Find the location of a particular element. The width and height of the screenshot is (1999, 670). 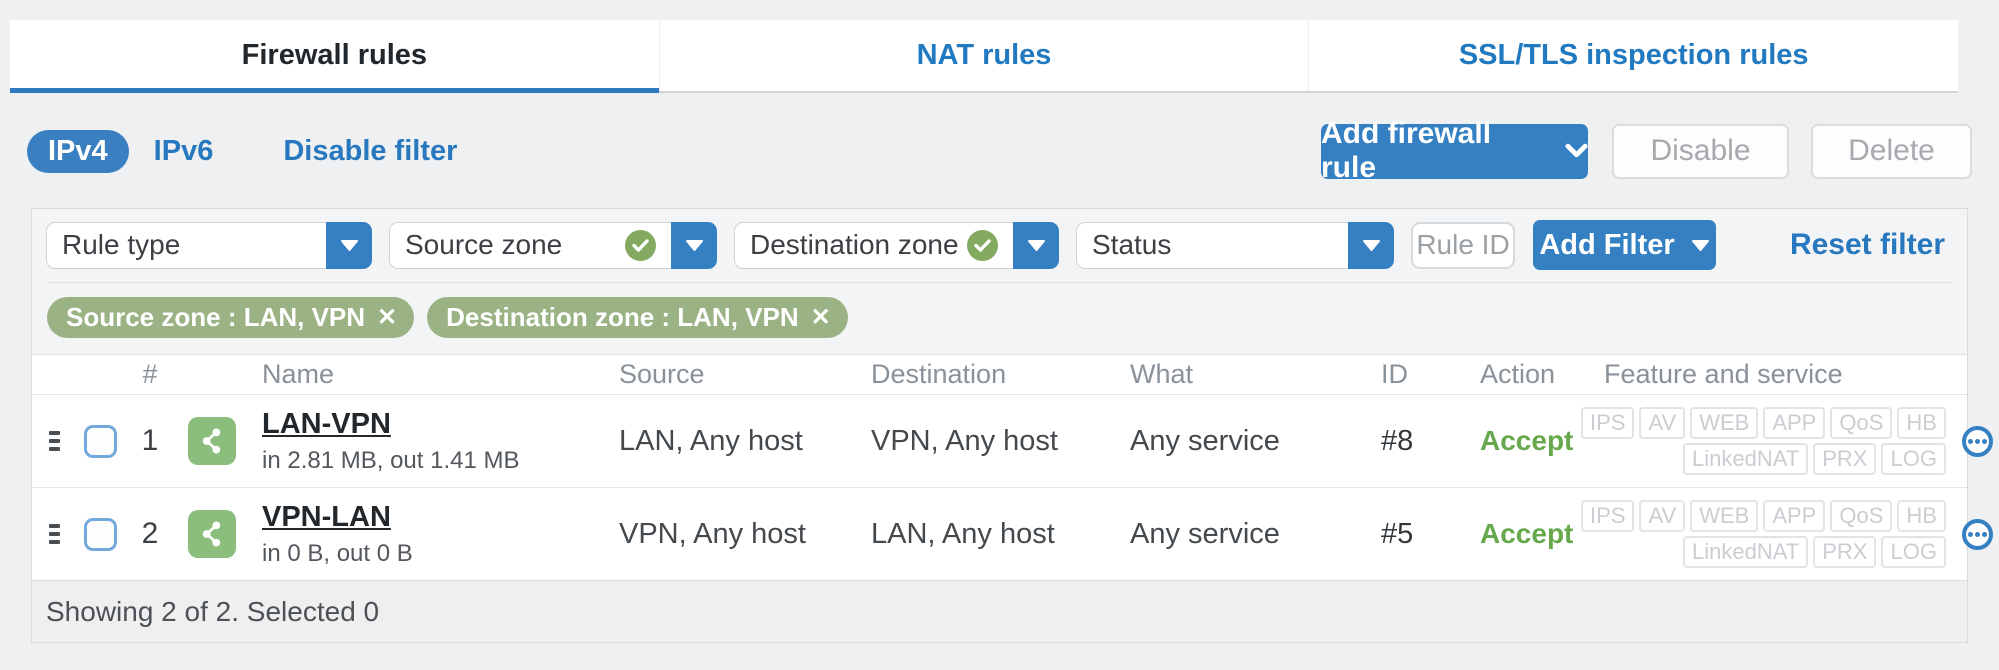

ipv6-toggle: IPv6 is located at coordinates (184, 151).